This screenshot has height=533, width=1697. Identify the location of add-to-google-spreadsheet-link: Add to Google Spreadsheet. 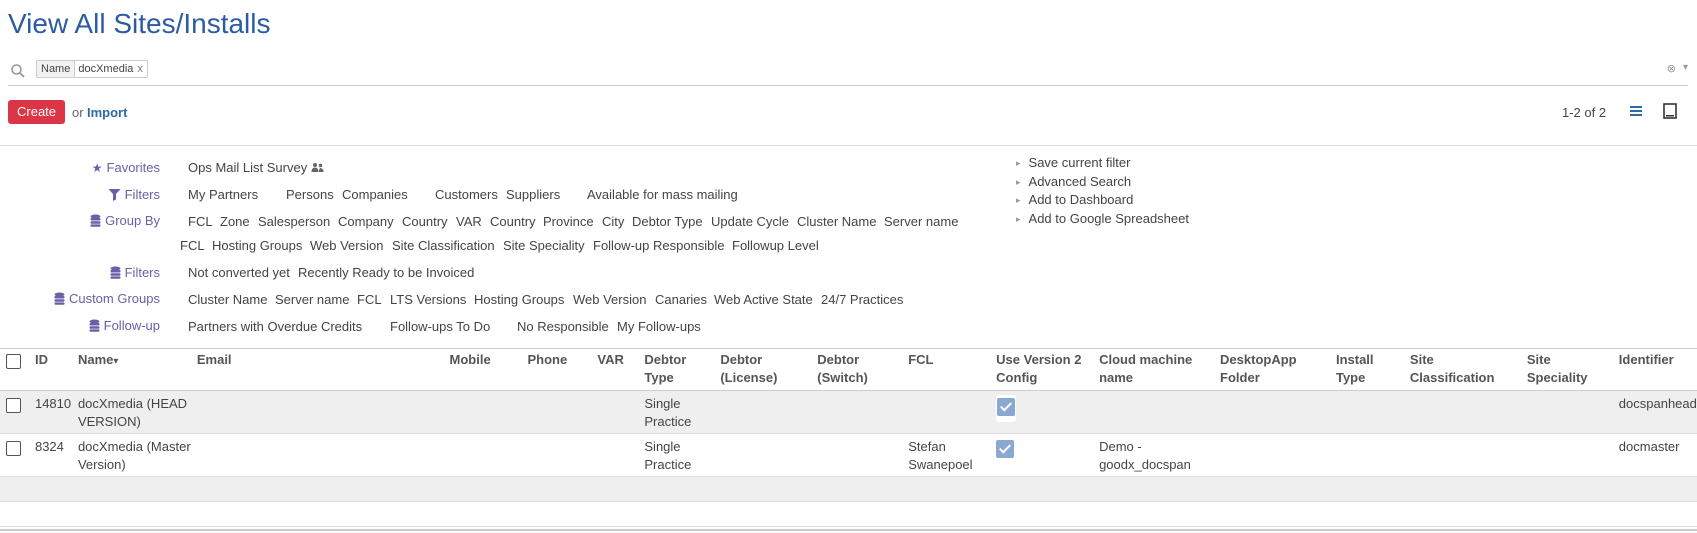
(1102, 218).